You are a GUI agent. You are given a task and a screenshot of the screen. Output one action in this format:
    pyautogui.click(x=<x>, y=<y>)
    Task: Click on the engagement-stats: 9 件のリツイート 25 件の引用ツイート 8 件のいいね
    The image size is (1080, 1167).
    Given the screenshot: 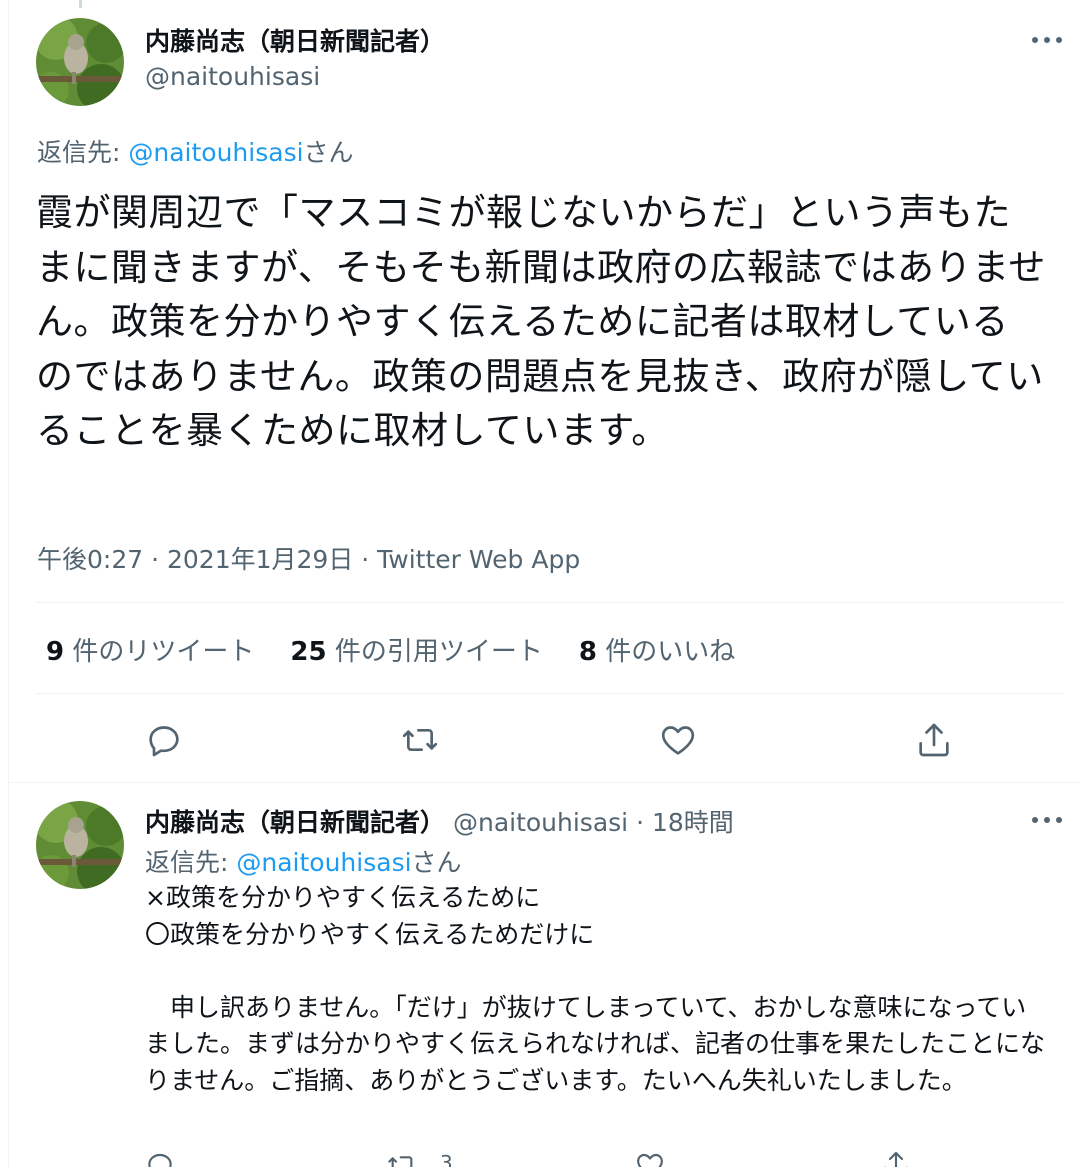 What is the action you would take?
    pyautogui.click(x=390, y=649)
    